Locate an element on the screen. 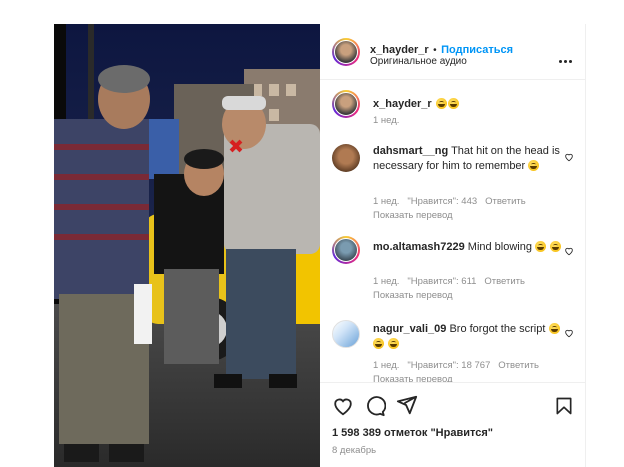 The width and height of the screenshot is (624, 467). caption: x_hayder_r 1 нед. is located at coordinates (453, 112).